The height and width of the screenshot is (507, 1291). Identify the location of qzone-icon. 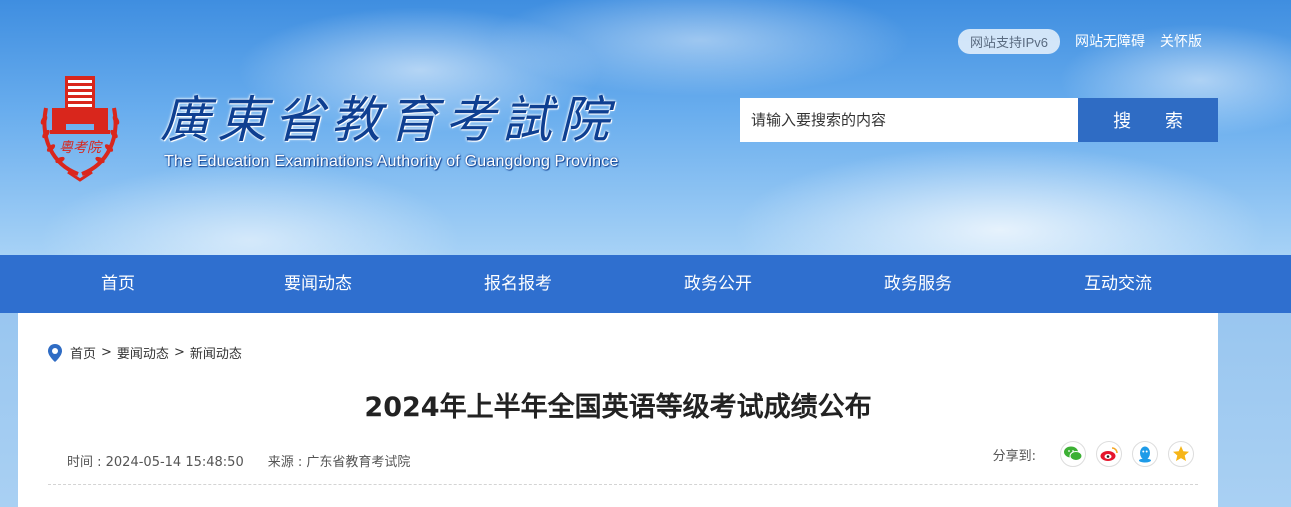
(1181, 454).